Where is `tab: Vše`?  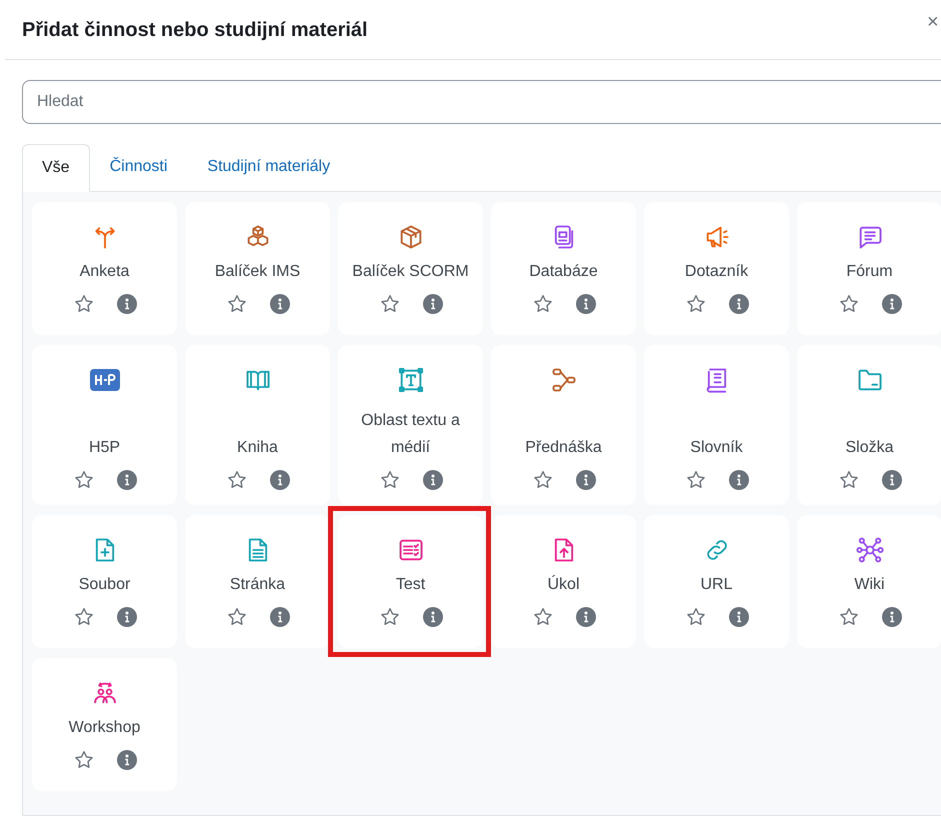
tab: Vše is located at coordinates (56, 168).